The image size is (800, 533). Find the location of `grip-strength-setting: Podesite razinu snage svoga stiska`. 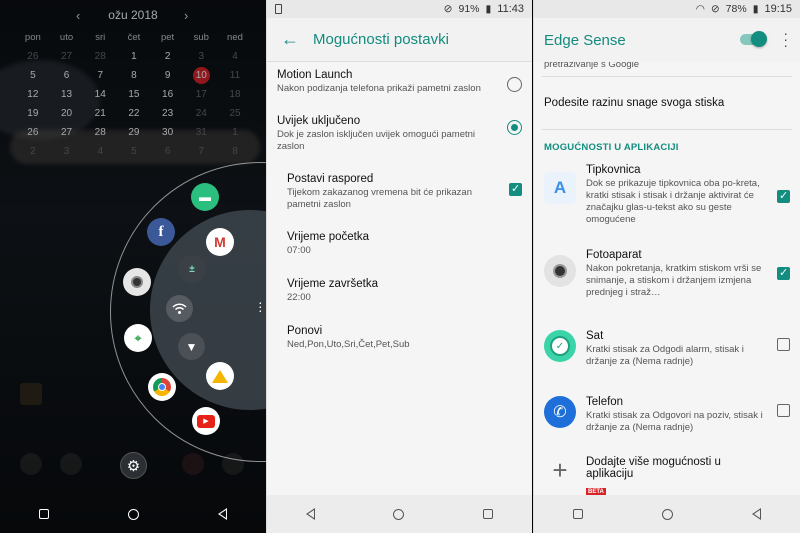

grip-strength-setting: Podesite razinu snage svoga stiska is located at coordinates (667, 103).